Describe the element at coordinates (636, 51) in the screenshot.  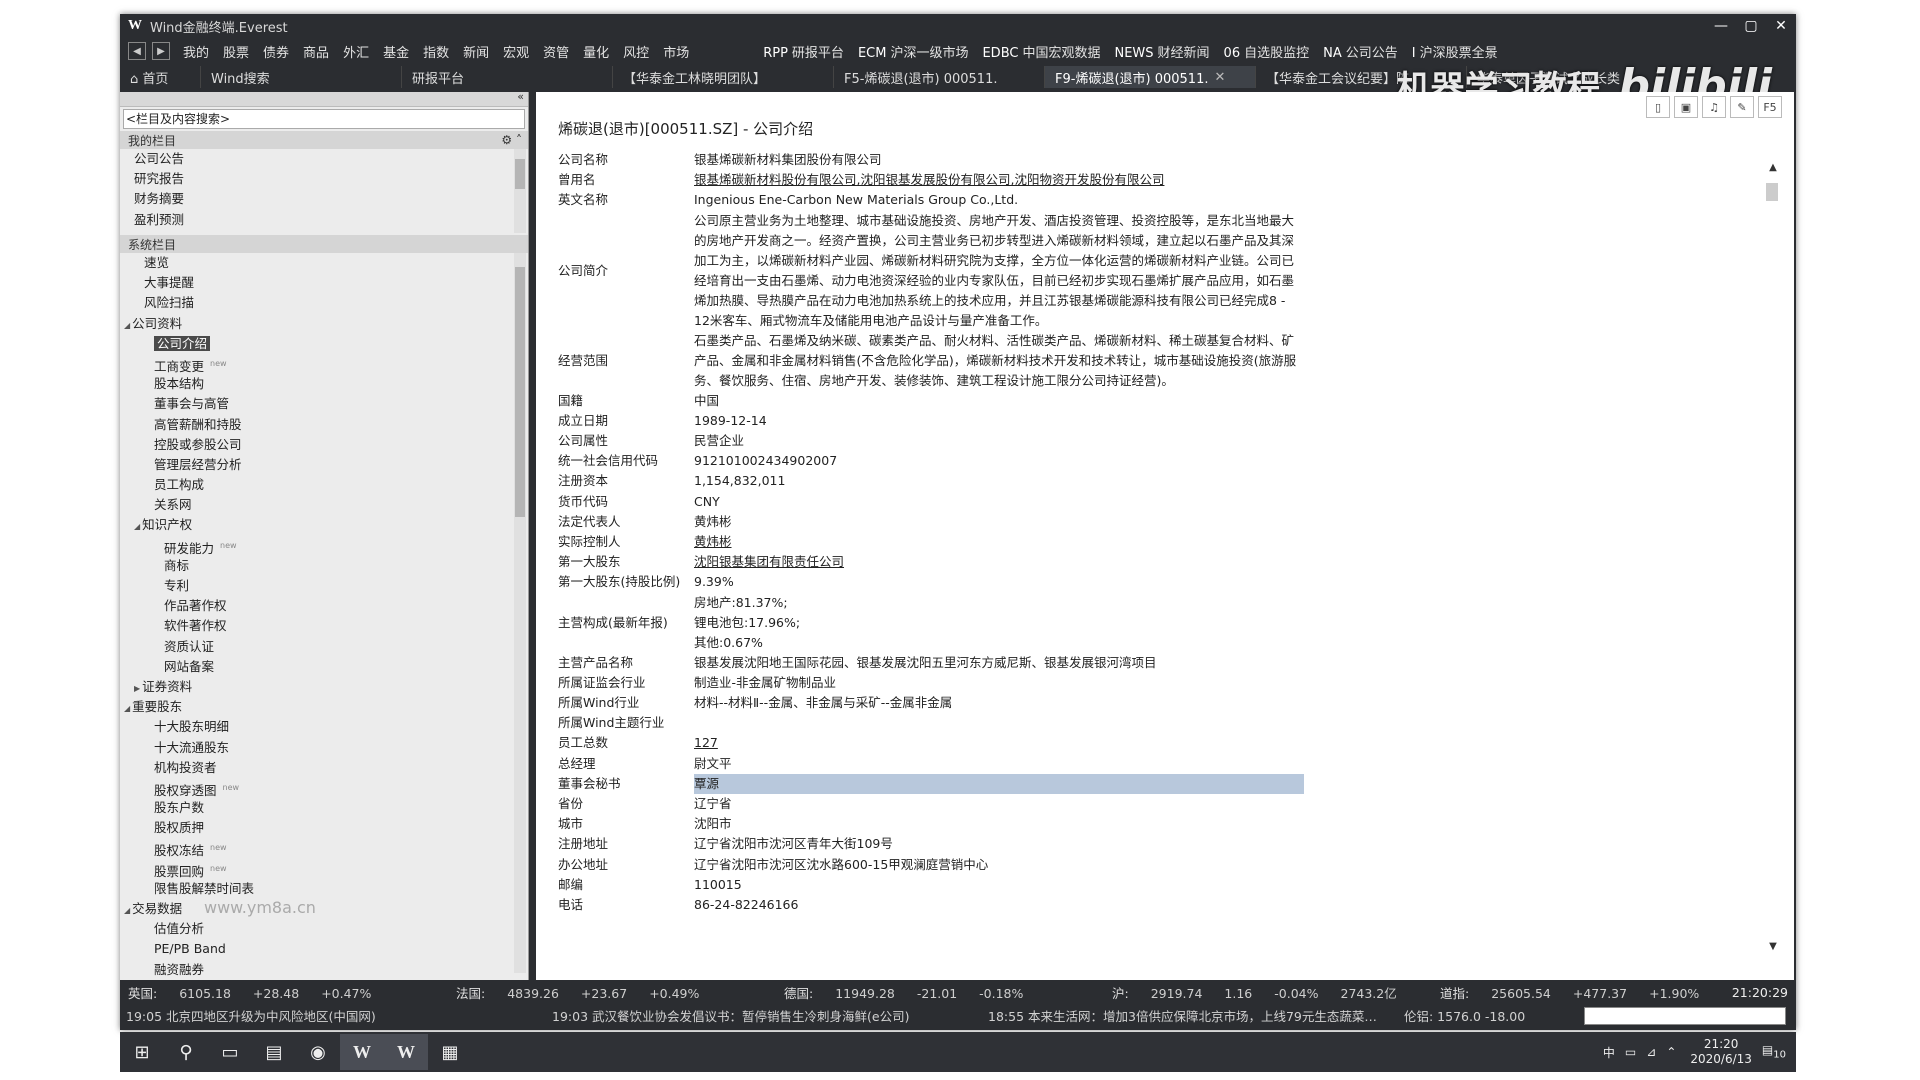
I see `menu-item: 风控` at that location.